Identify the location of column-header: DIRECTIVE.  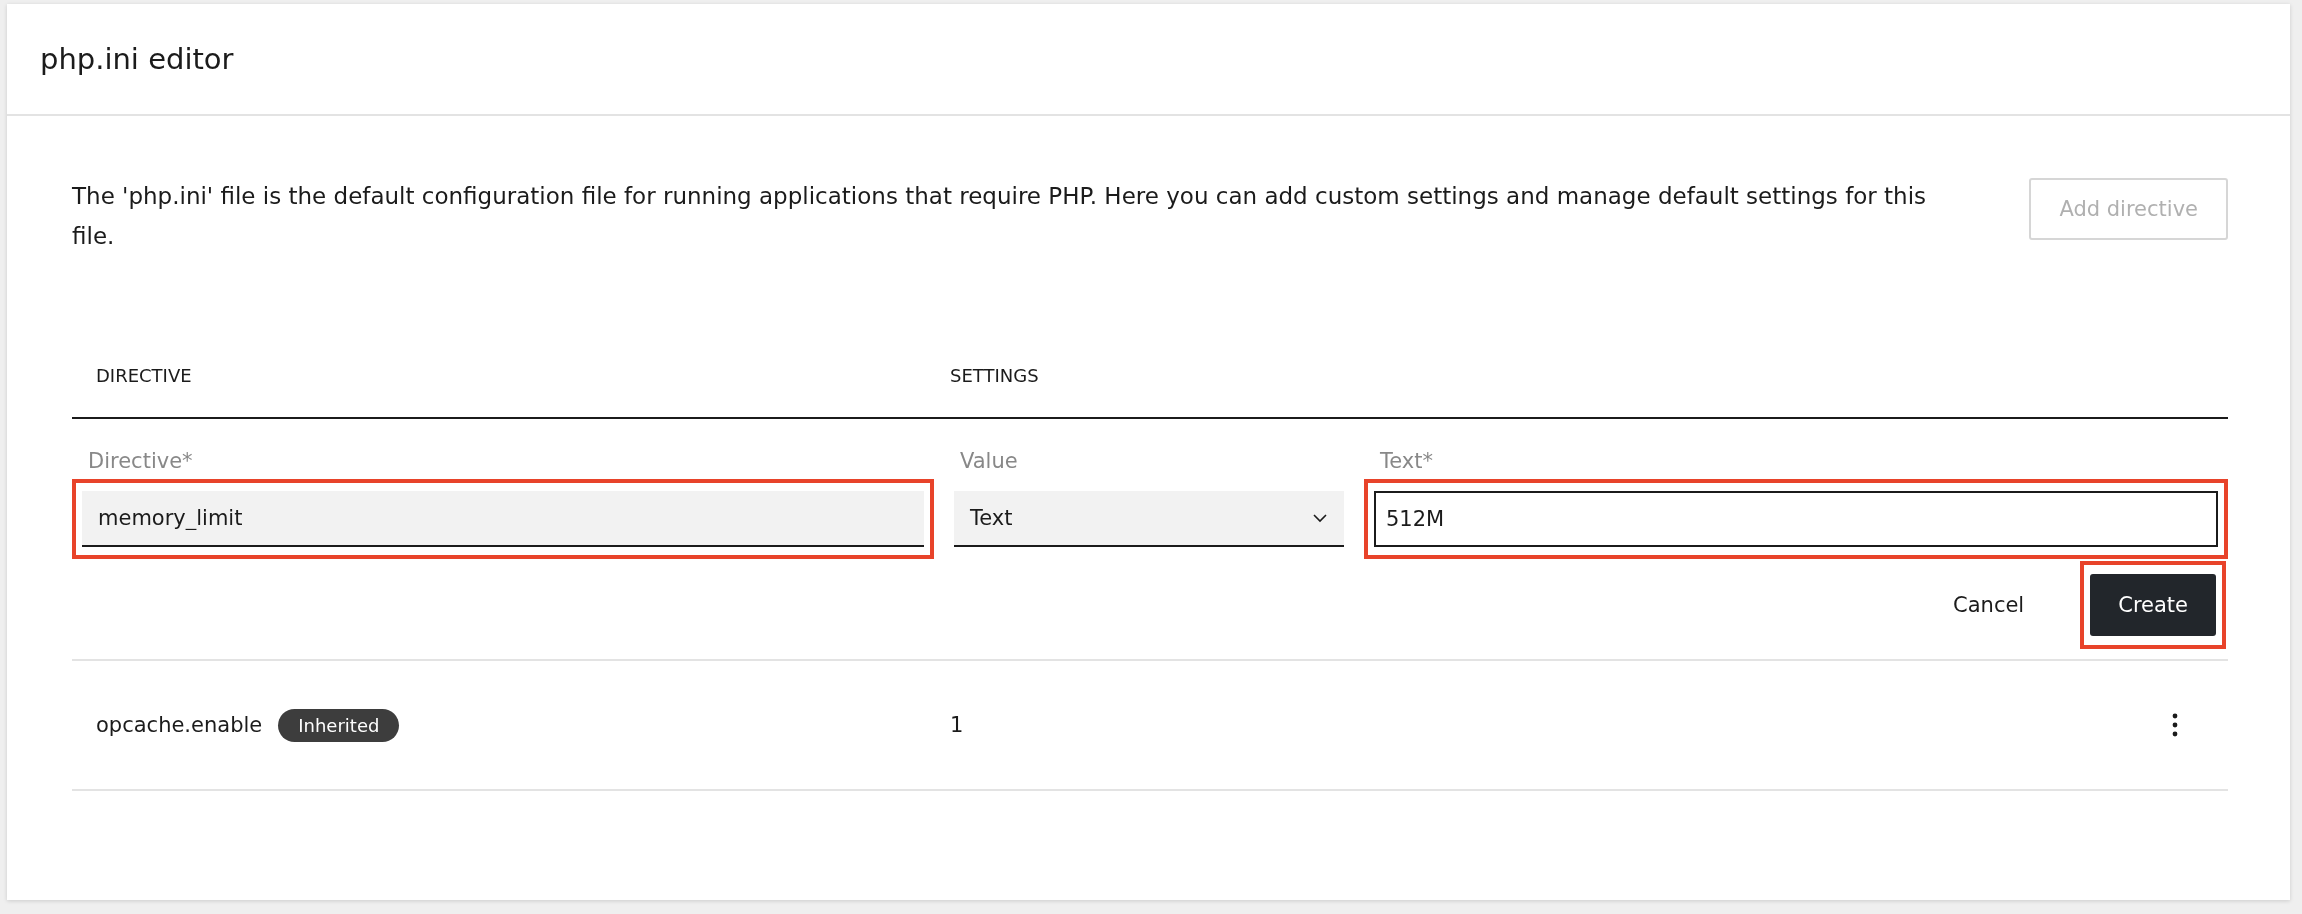
(144, 375).